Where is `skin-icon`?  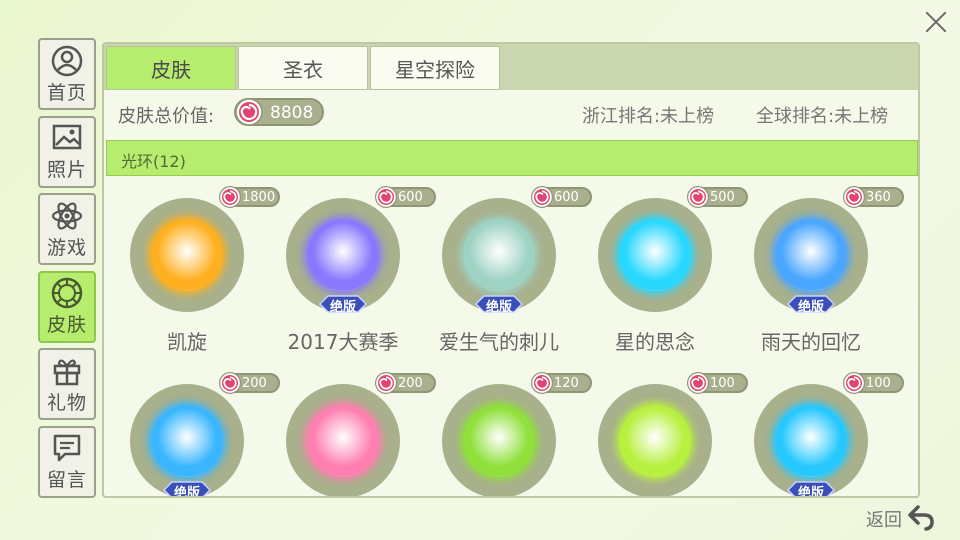
skin-icon is located at coordinates (67, 293).